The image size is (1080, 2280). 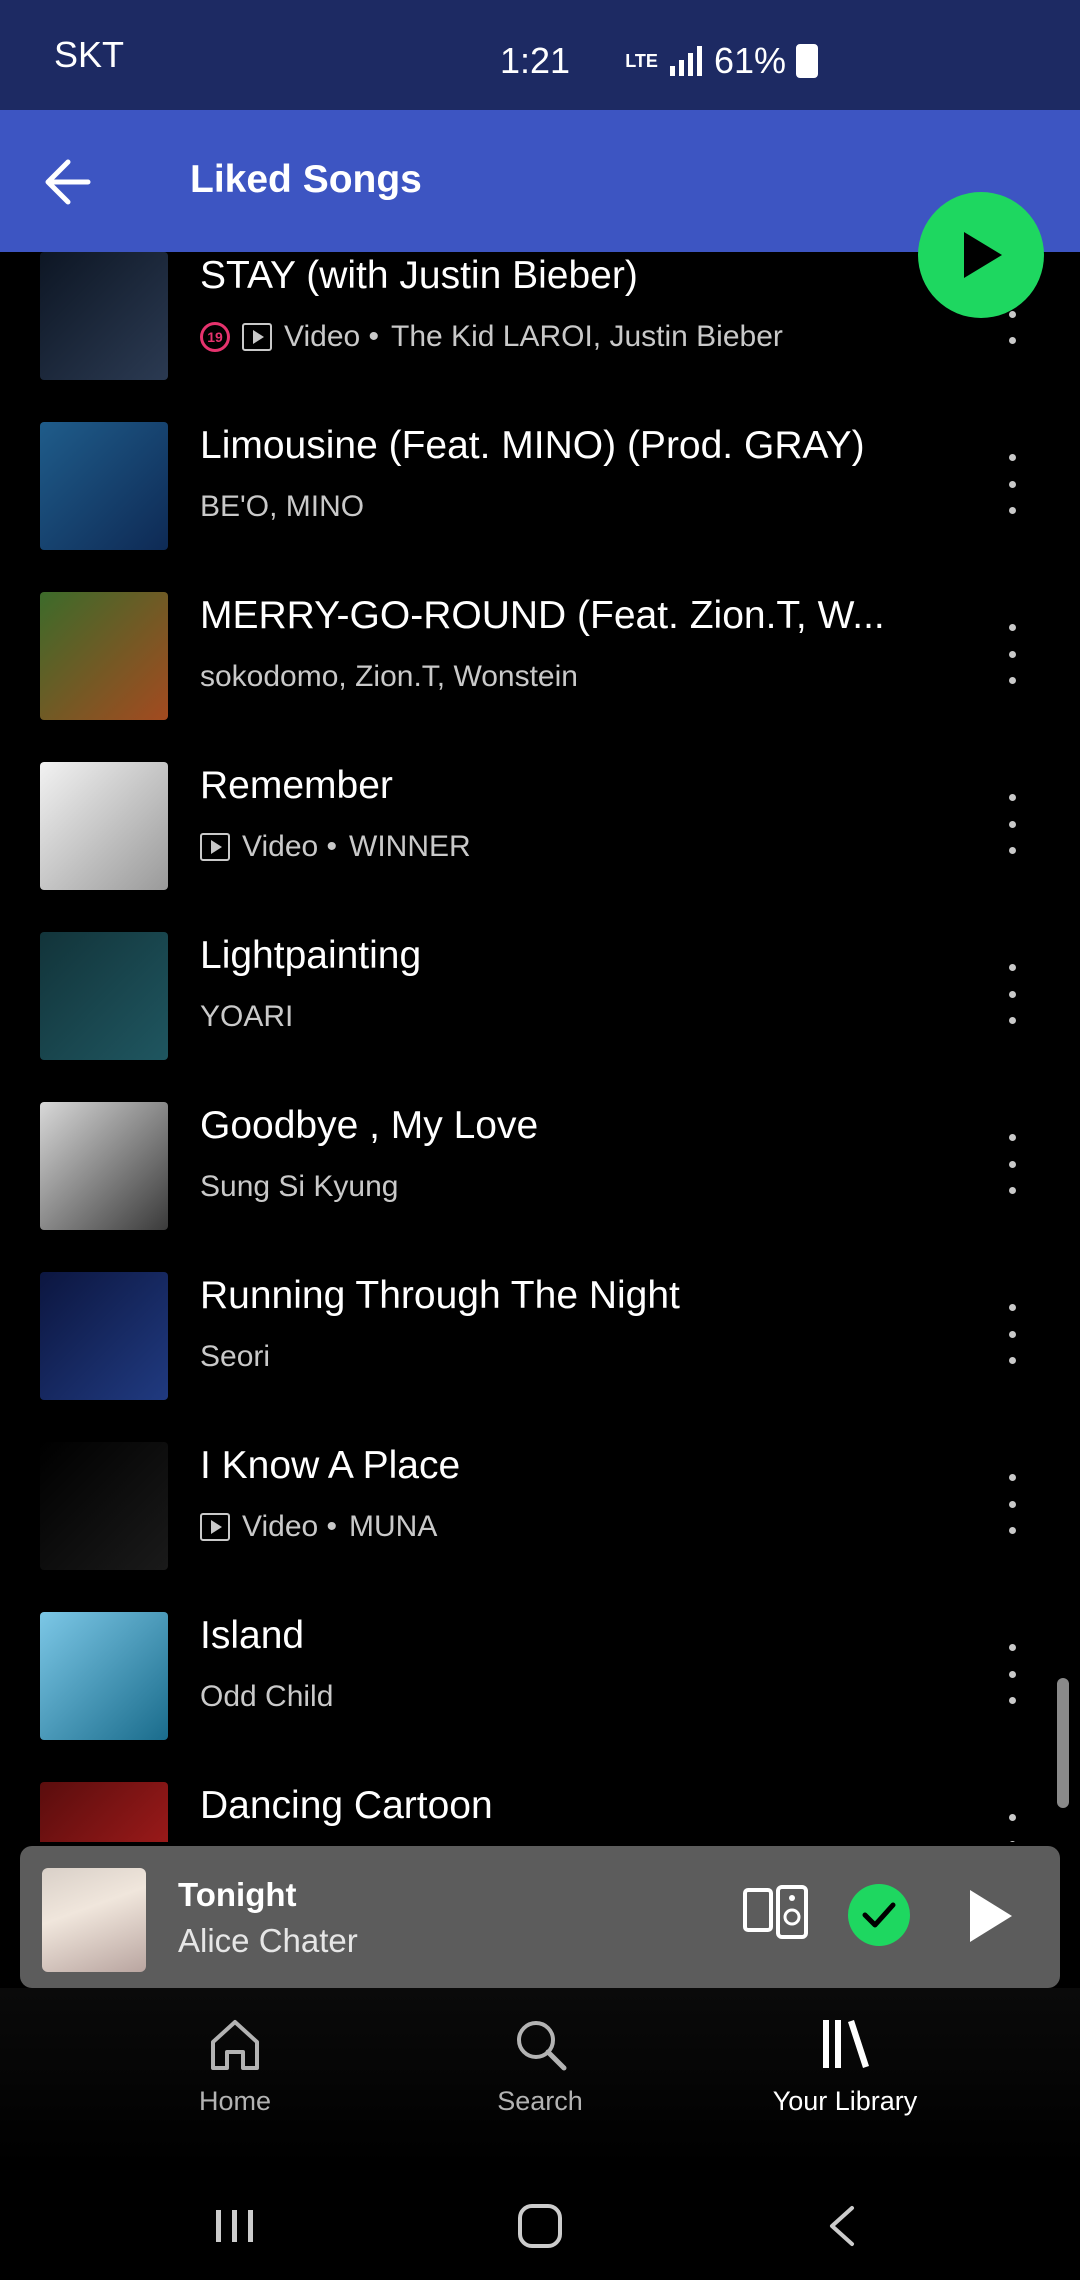 I want to click on bottom-navigation: Home Search Your Library, so click(x=540, y=2078).